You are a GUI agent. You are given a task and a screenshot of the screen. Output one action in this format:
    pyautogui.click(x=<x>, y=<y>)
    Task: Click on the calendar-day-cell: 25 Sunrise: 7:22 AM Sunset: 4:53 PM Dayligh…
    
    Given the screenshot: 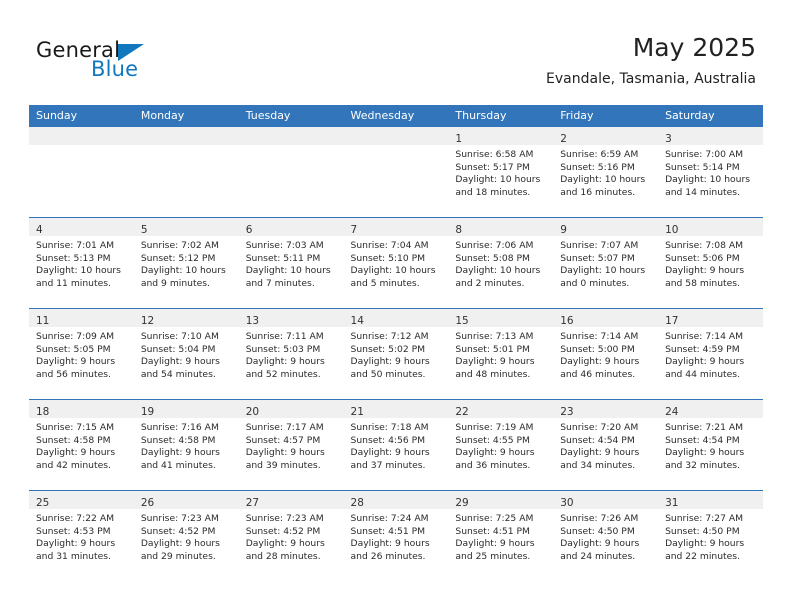 What is the action you would take?
    pyautogui.click(x=81, y=535)
    